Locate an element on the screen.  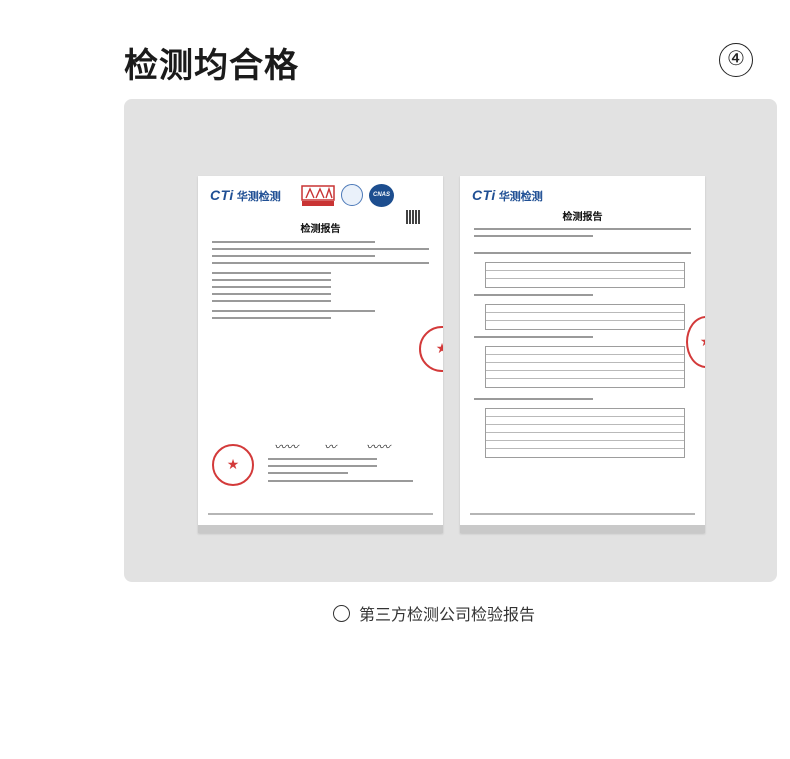
cma-mark-icon is located at coordinates (318, 195).